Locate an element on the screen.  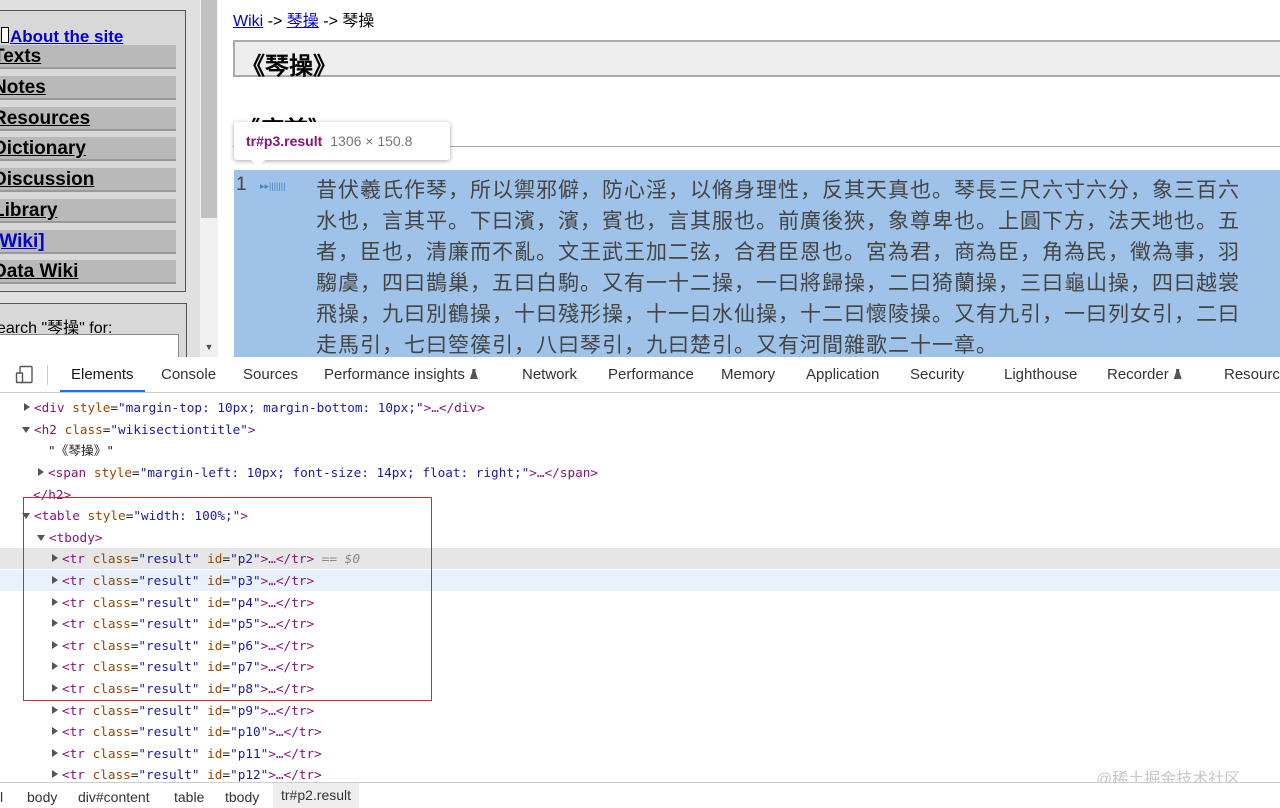
device-toolbar-icon is located at coordinates (24, 374).